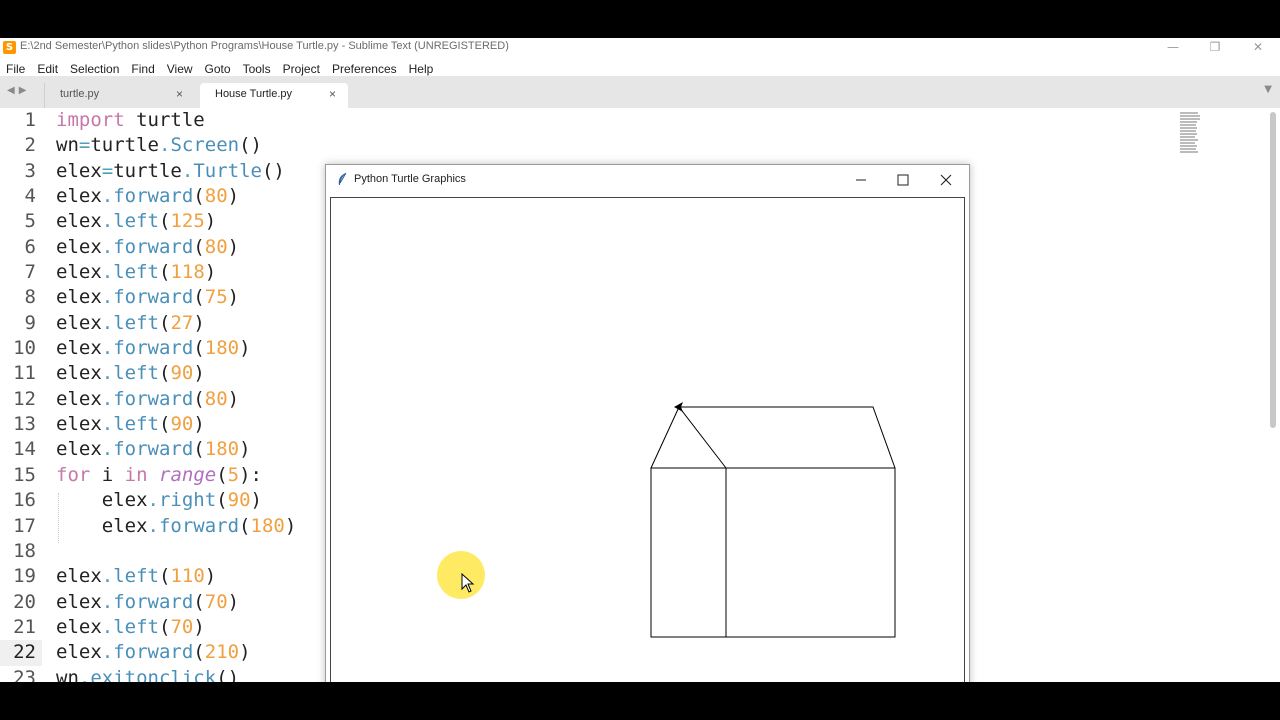 The height and width of the screenshot is (720, 1280). What do you see at coordinates (410, 179) in the screenshot?
I see `turtle-window-title: Python Turtle Graphics` at bounding box center [410, 179].